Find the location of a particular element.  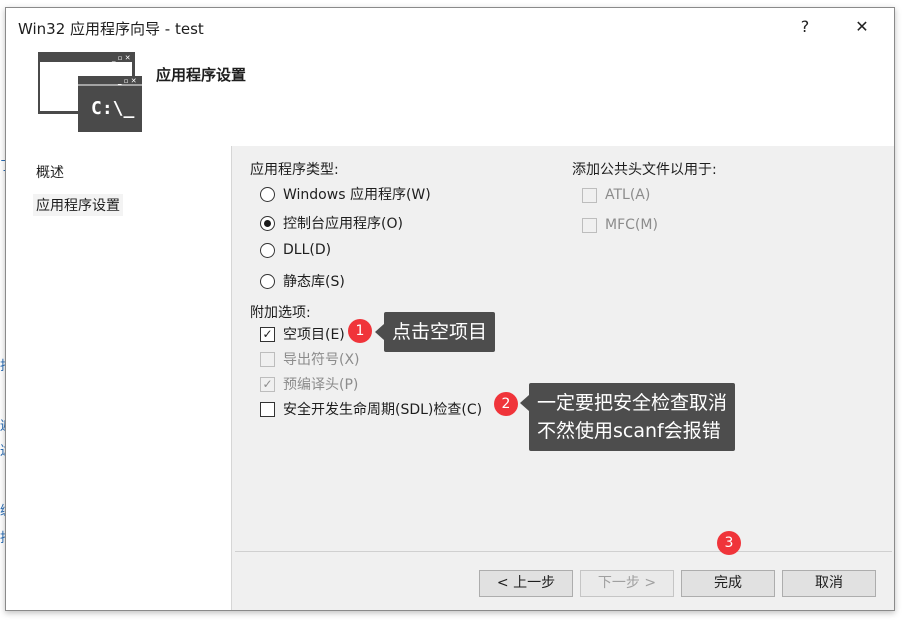

finish-button: 完成 is located at coordinates (728, 583).